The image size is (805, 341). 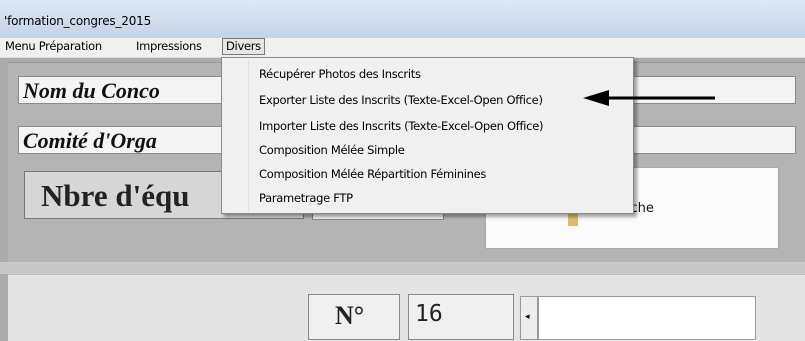 I want to click on nbre-equipes-label: Nbre d'équ, so click(x=115, y=195).